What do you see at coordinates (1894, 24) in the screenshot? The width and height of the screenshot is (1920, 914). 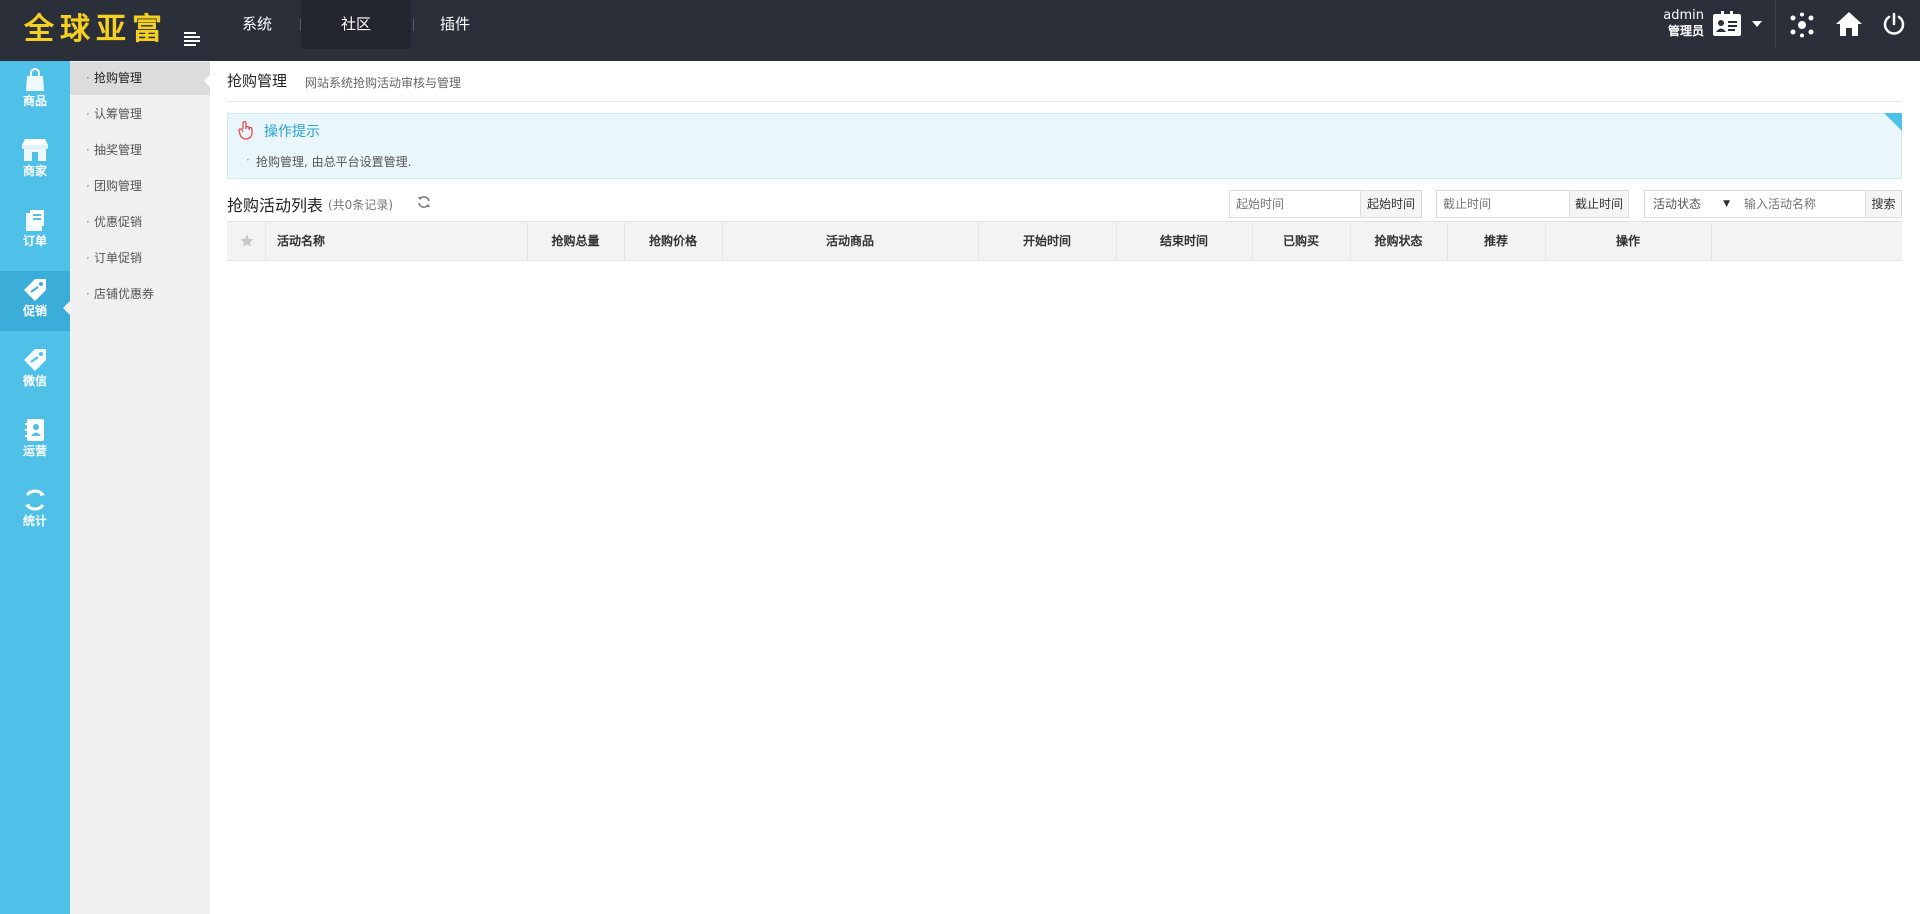 I see `power-icon` at bounding box center [1894, 24].